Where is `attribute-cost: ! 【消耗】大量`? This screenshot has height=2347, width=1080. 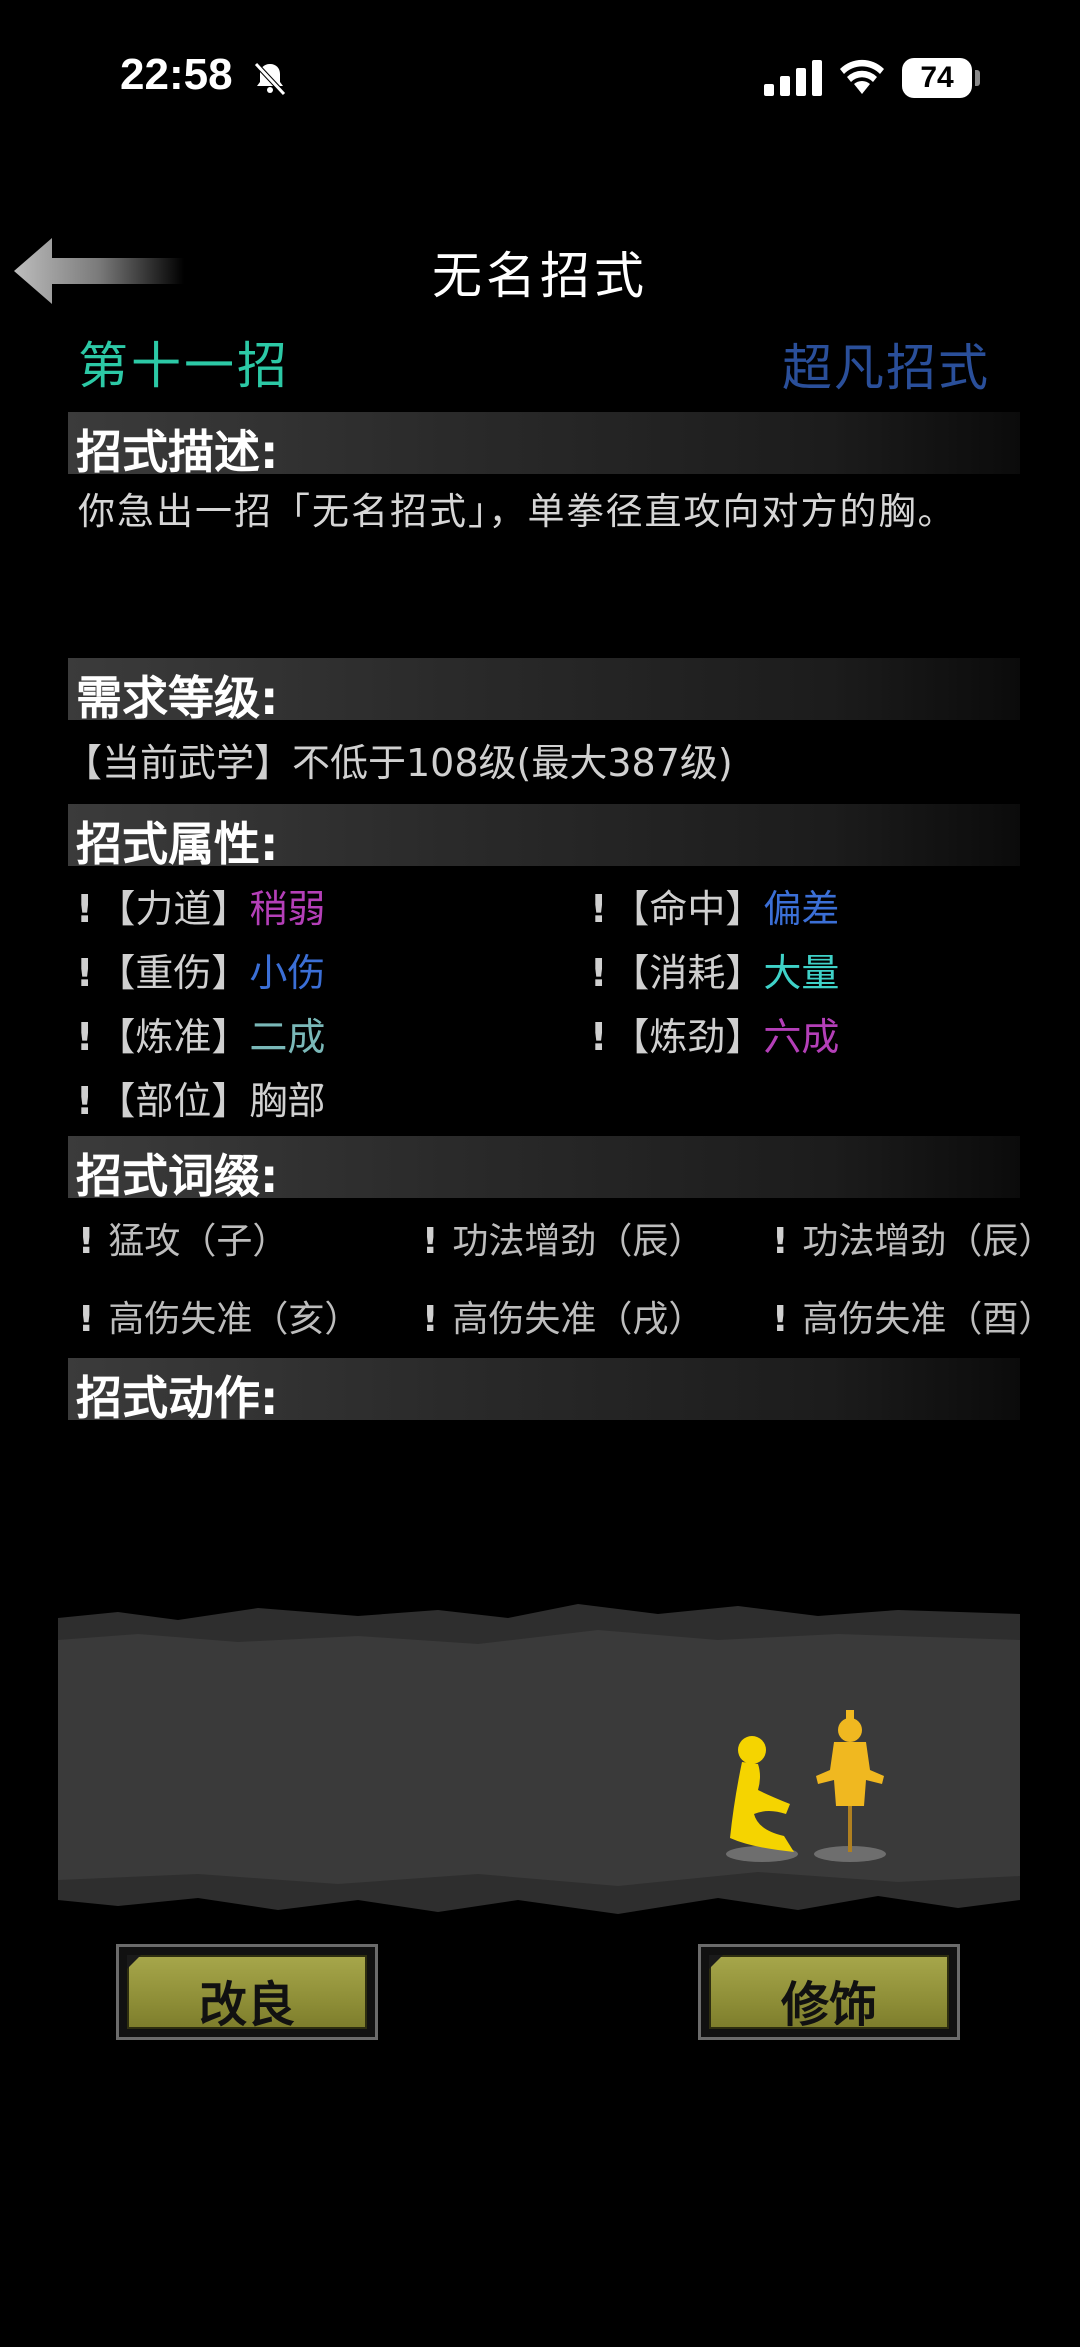
attribute-cost: ! 【消耗】大量 is located at coordinates (714, 969).